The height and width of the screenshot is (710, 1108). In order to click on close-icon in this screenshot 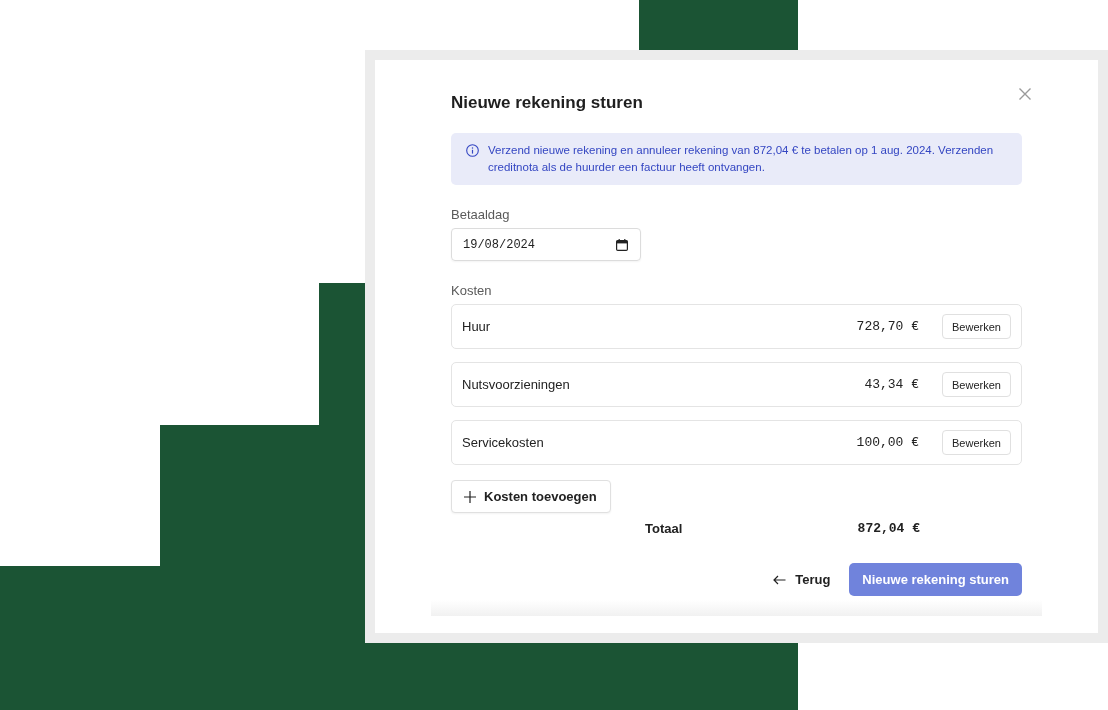, I will do `click(1025, 94)`.